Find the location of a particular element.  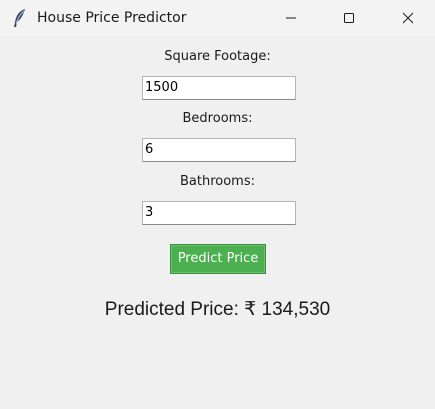

predict-price-button: Predict Price is located at coordinates (218, 259).